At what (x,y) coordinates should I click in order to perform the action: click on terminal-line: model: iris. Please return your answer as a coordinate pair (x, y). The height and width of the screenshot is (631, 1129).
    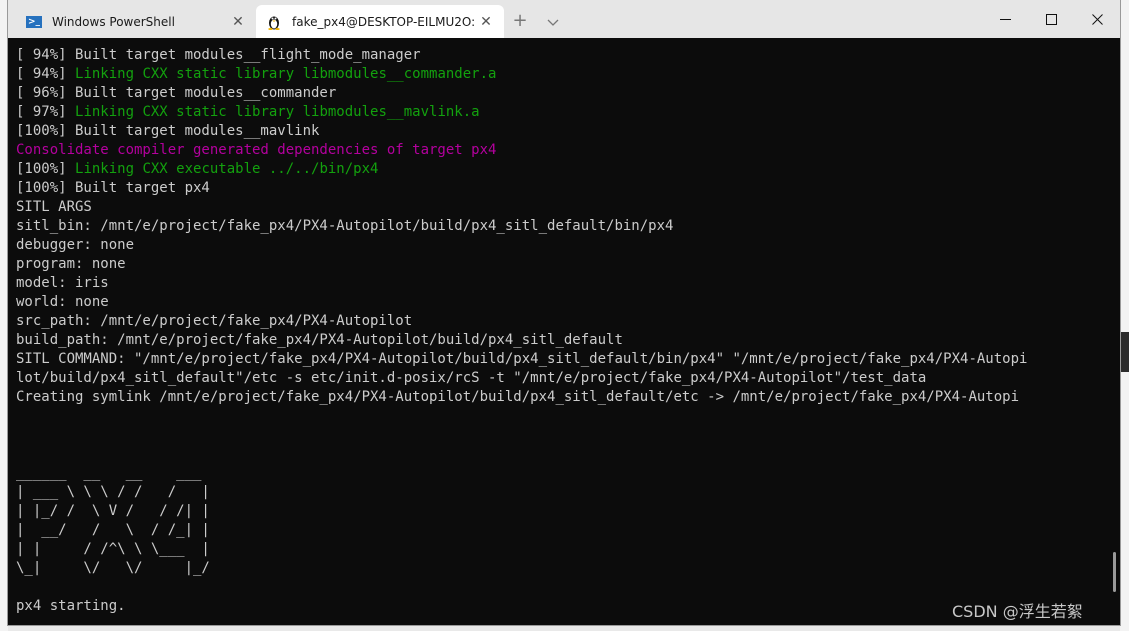
    Looking at the image, I should click on (521, 283).